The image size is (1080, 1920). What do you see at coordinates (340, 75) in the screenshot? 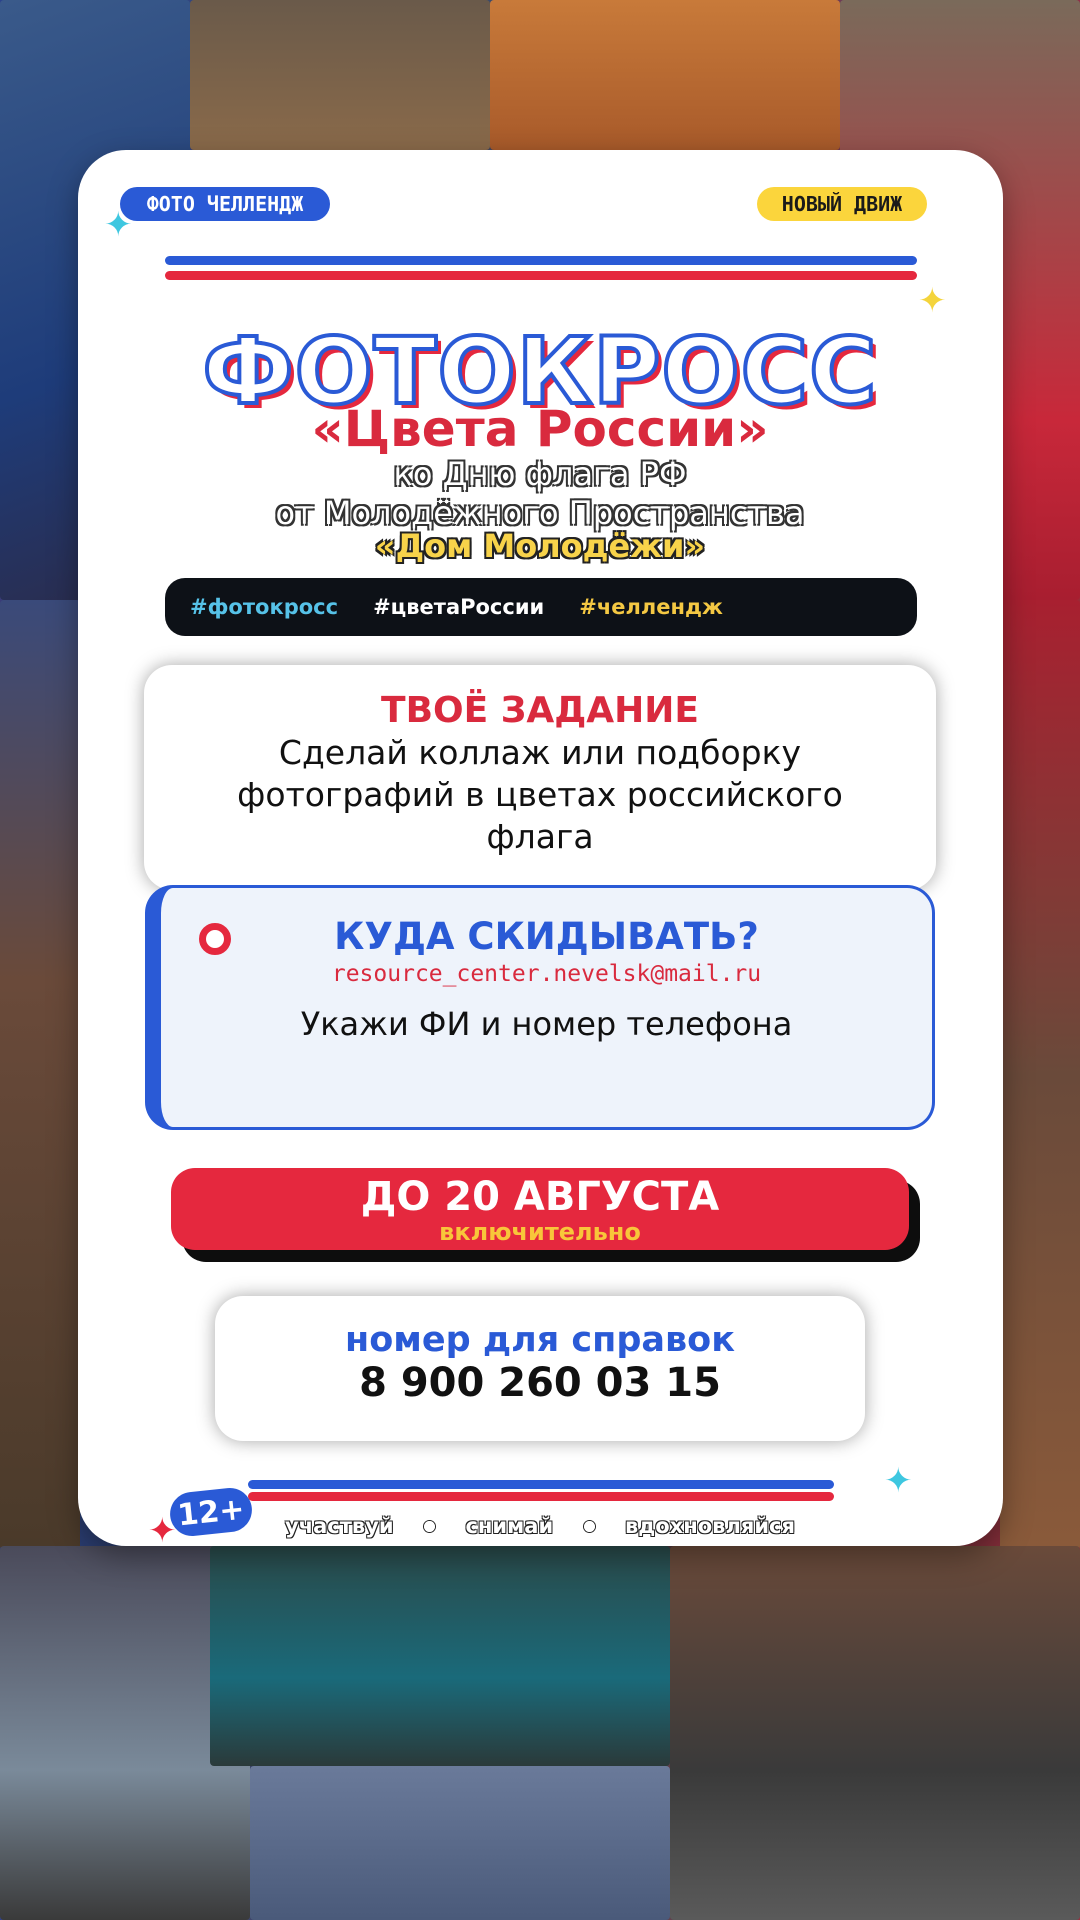
I see `background-collage-top-mid` at bounding box center [340, 75].